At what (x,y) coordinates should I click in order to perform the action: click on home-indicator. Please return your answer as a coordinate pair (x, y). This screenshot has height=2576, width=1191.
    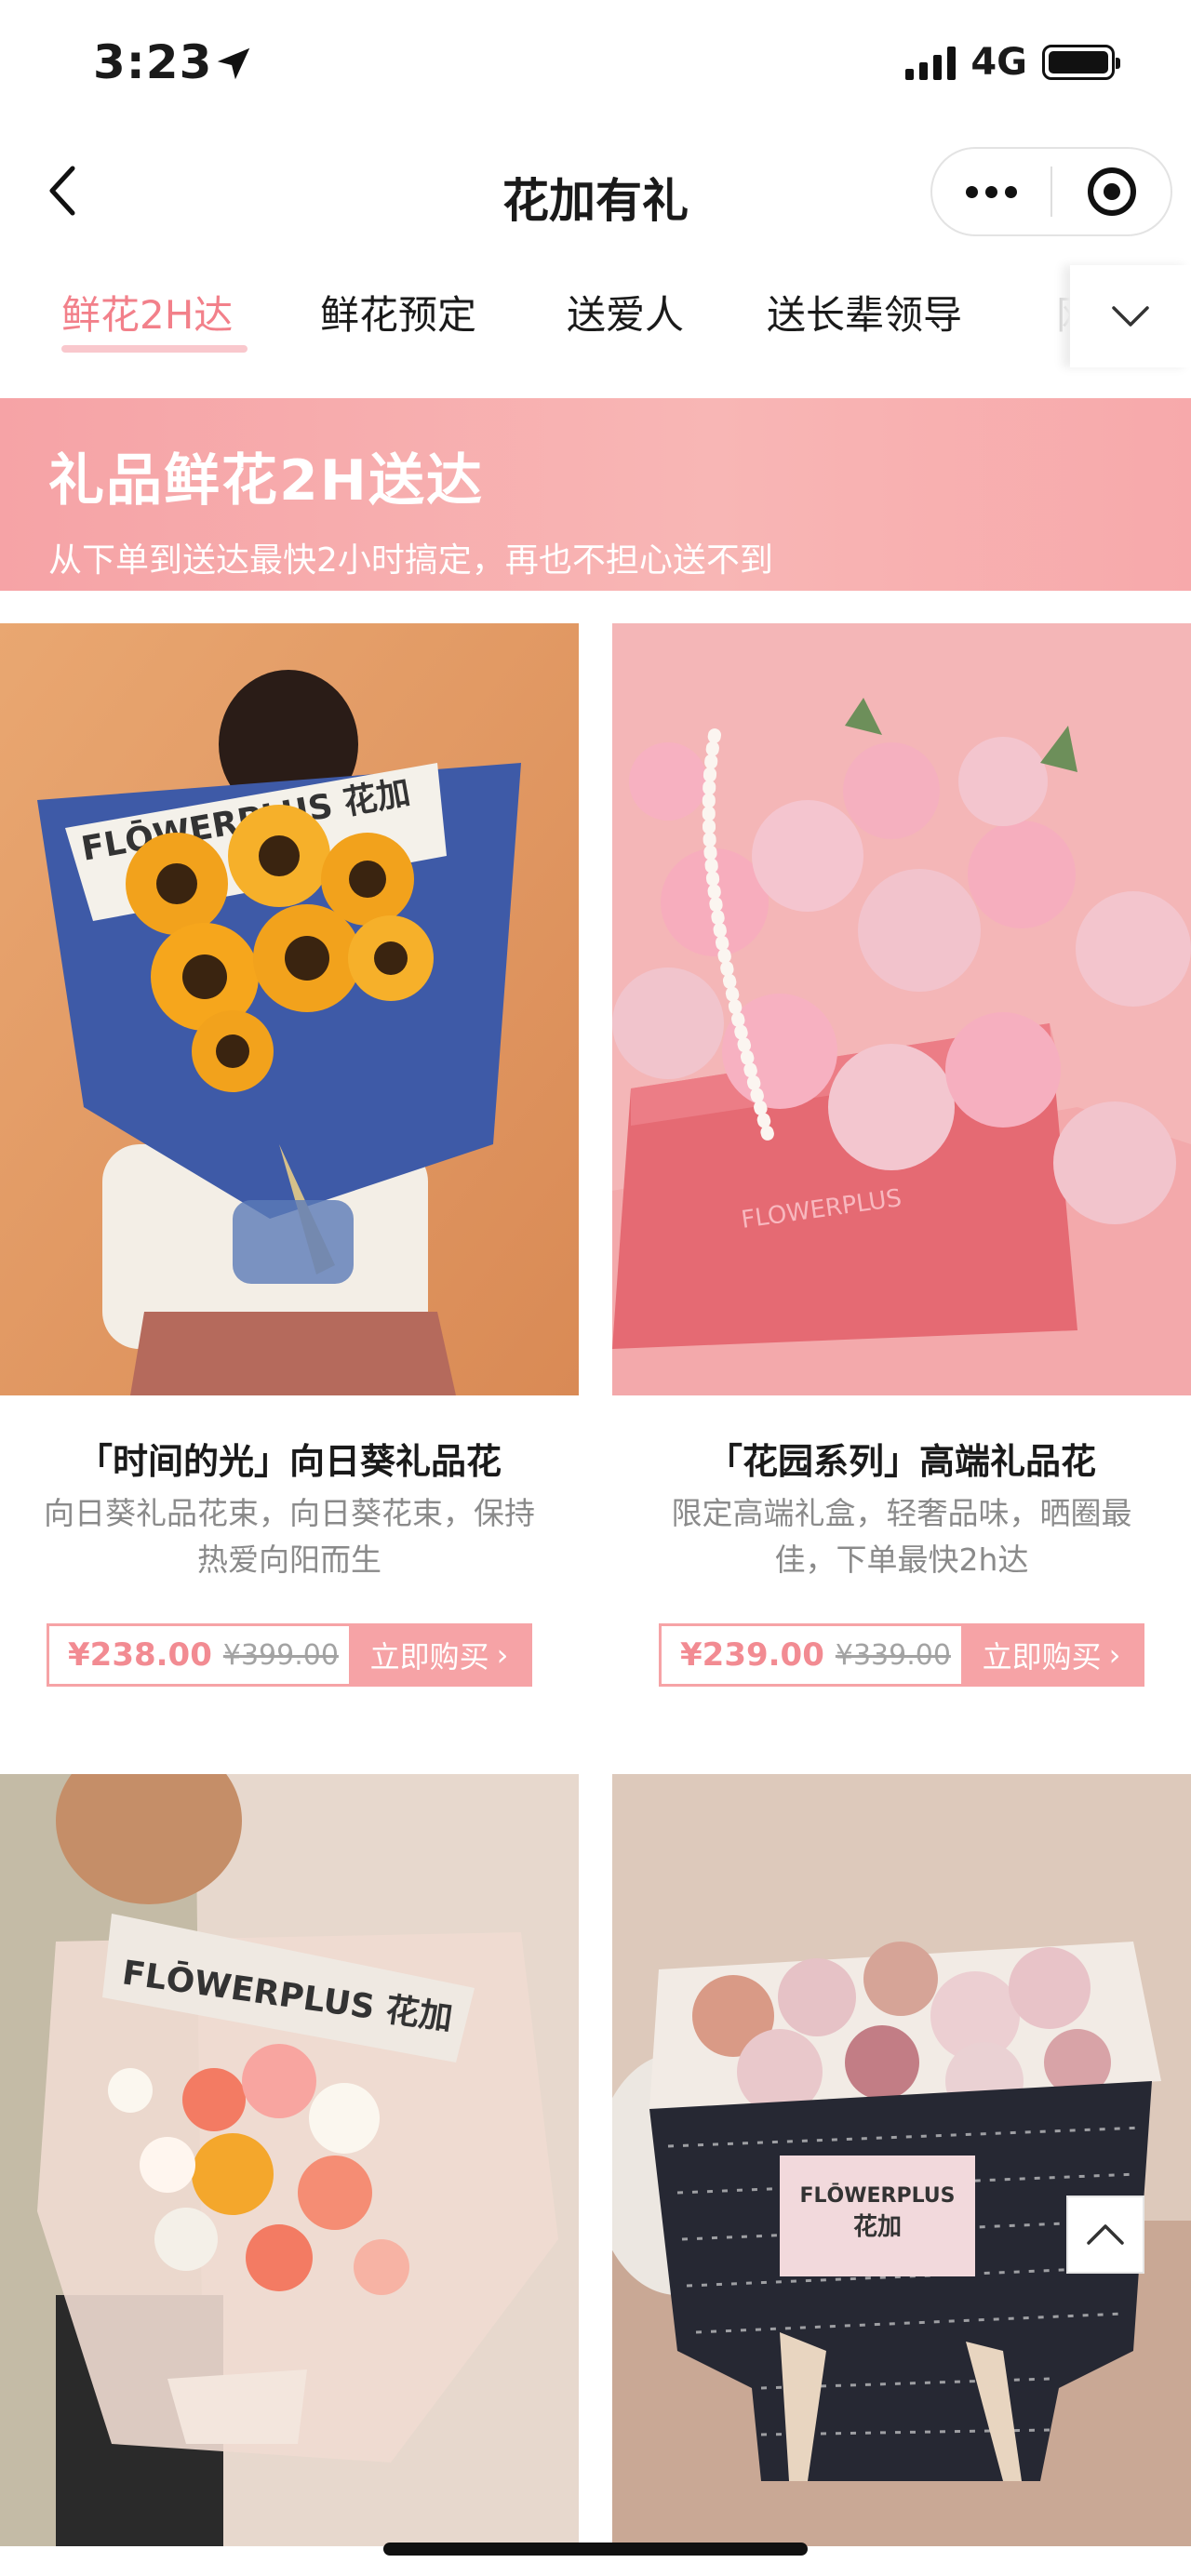
    Looking at the image, I should click on (595, 2549).